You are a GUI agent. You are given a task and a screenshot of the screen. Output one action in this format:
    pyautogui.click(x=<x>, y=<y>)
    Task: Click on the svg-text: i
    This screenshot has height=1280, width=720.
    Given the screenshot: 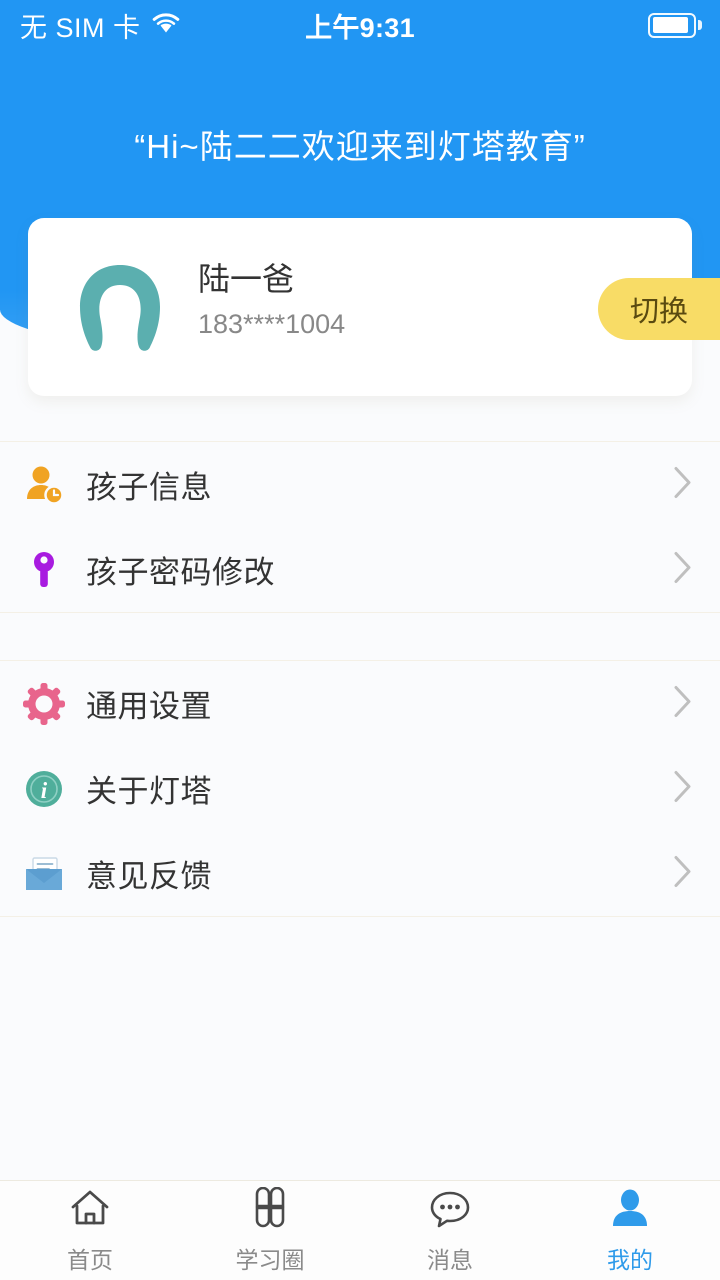 What is the action you would take?
    pyautogui.click(x=44, y=790)
    